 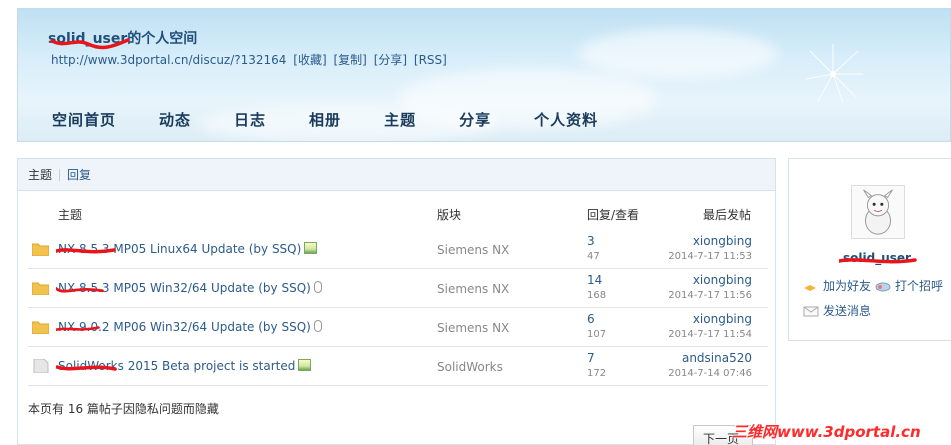 What do you see at coordinates (70, 215) in the screenshot?
I see `column-subject: 主题` at bounding box center [70, 215].